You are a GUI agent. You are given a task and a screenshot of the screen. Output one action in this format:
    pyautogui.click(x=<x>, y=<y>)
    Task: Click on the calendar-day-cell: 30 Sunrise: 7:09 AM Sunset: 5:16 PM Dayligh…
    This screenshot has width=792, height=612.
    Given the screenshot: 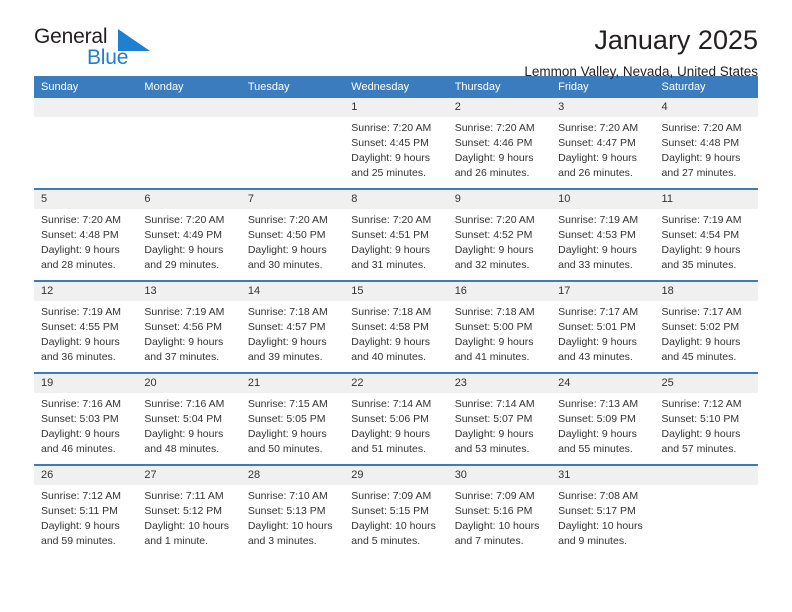 What is the action you would take?
    pyautogui.click(x=499, y=510)
    